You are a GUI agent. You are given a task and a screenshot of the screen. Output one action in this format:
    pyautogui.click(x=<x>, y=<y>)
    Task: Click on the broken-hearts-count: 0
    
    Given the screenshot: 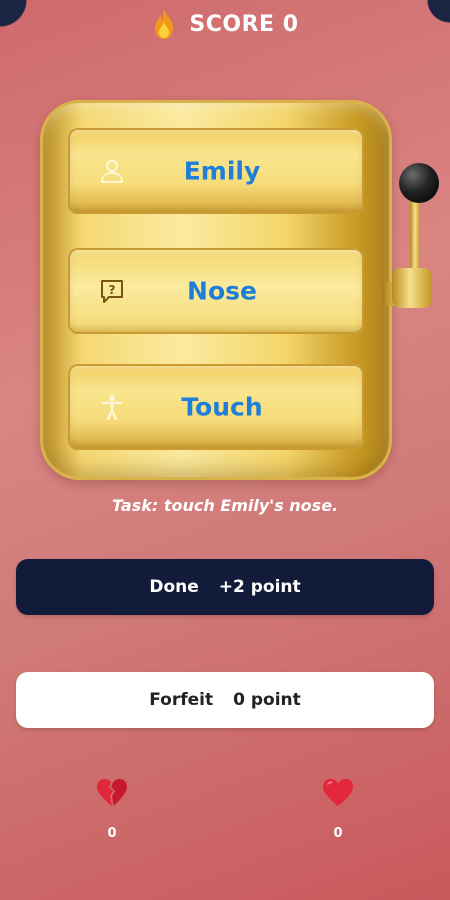 What is the action you would take?
    pyautogui.click(x=112, y=833)
    